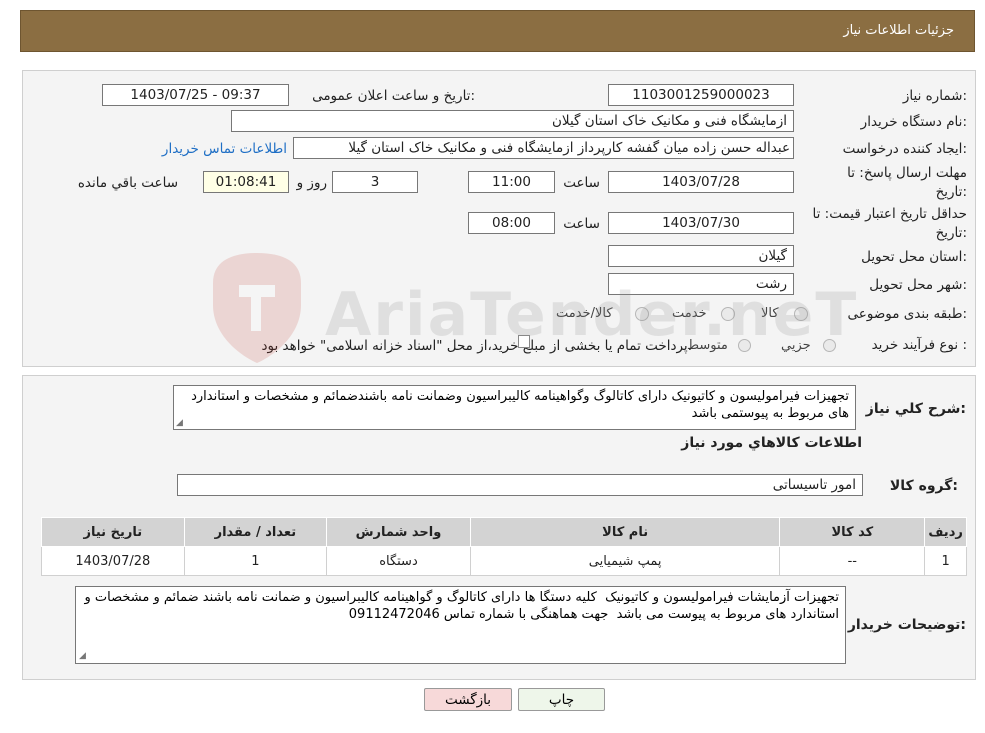  What do you see at coordinates (914, 257) in the screenshot?
I see `province-label: استان محل تحویل:` at bounding box center [914, 257].